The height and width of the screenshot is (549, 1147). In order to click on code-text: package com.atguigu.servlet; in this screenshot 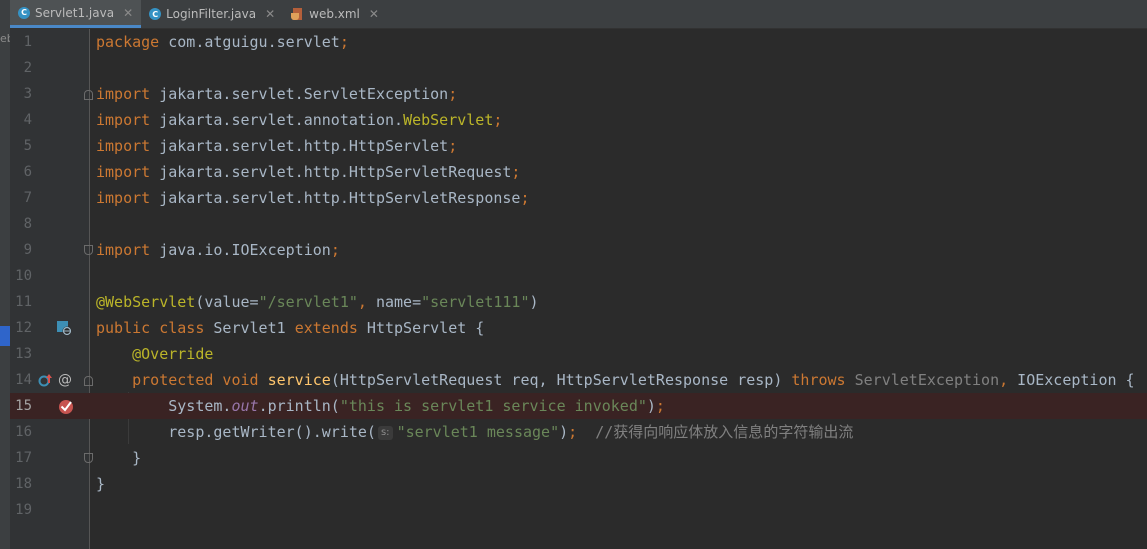, I will do `click(222, 42)`.